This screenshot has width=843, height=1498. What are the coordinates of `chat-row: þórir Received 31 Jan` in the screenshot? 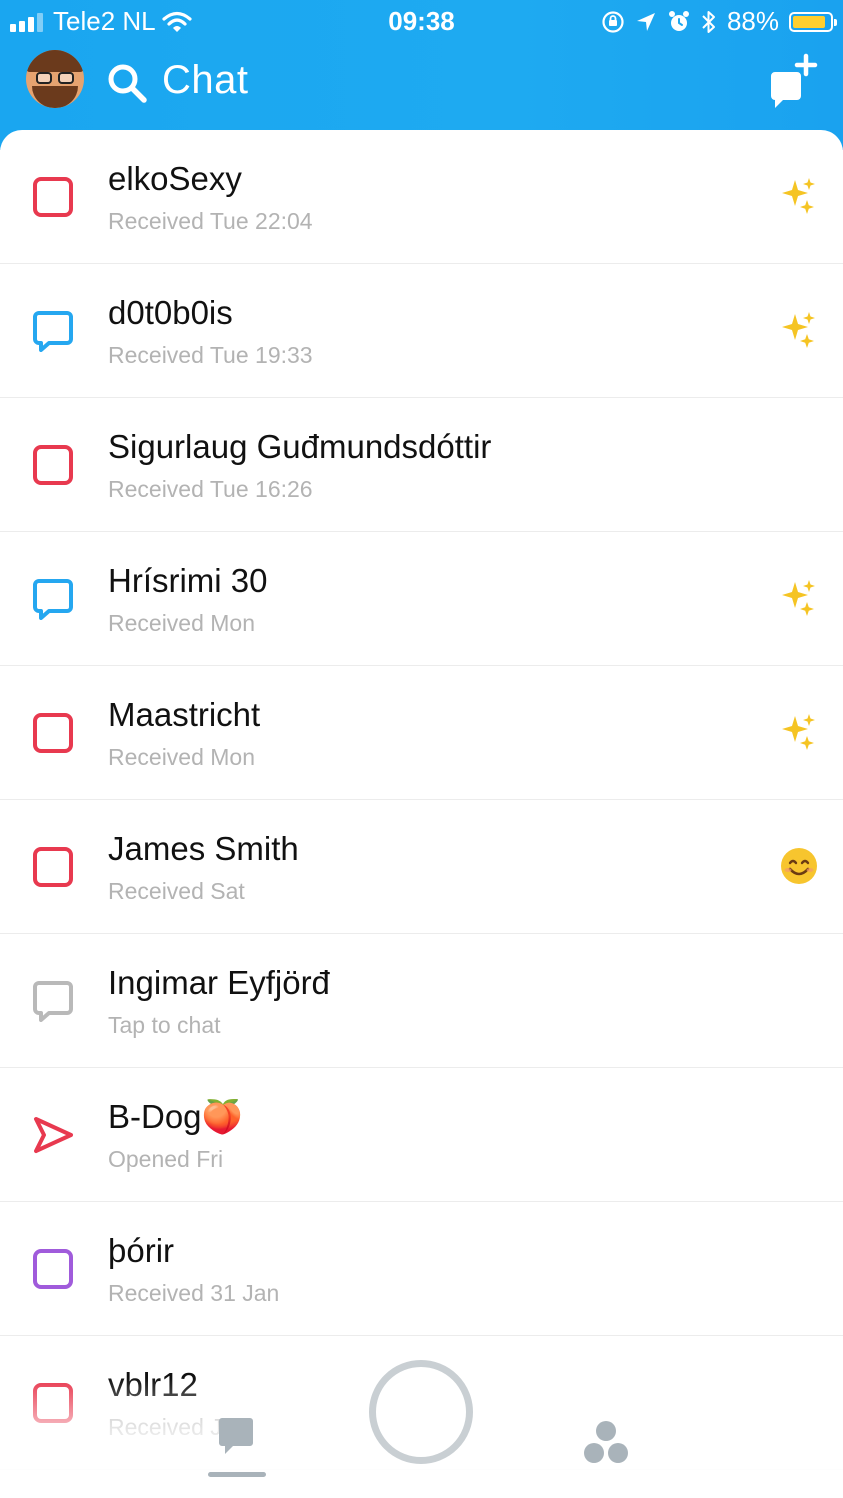 It's located at (421, 1269).